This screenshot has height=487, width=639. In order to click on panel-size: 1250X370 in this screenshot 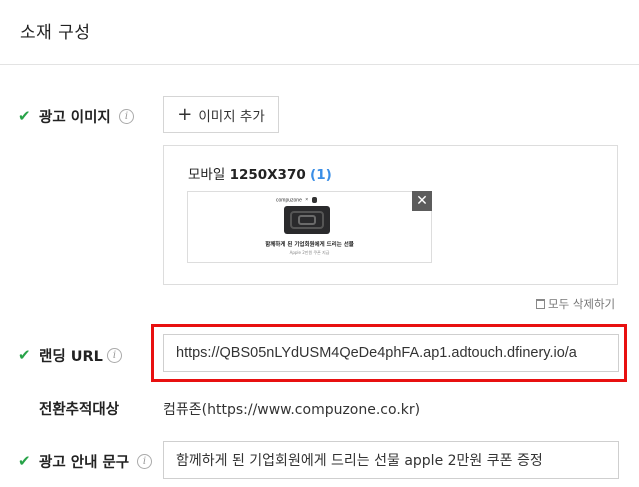, I will do `click(267, 175)`.